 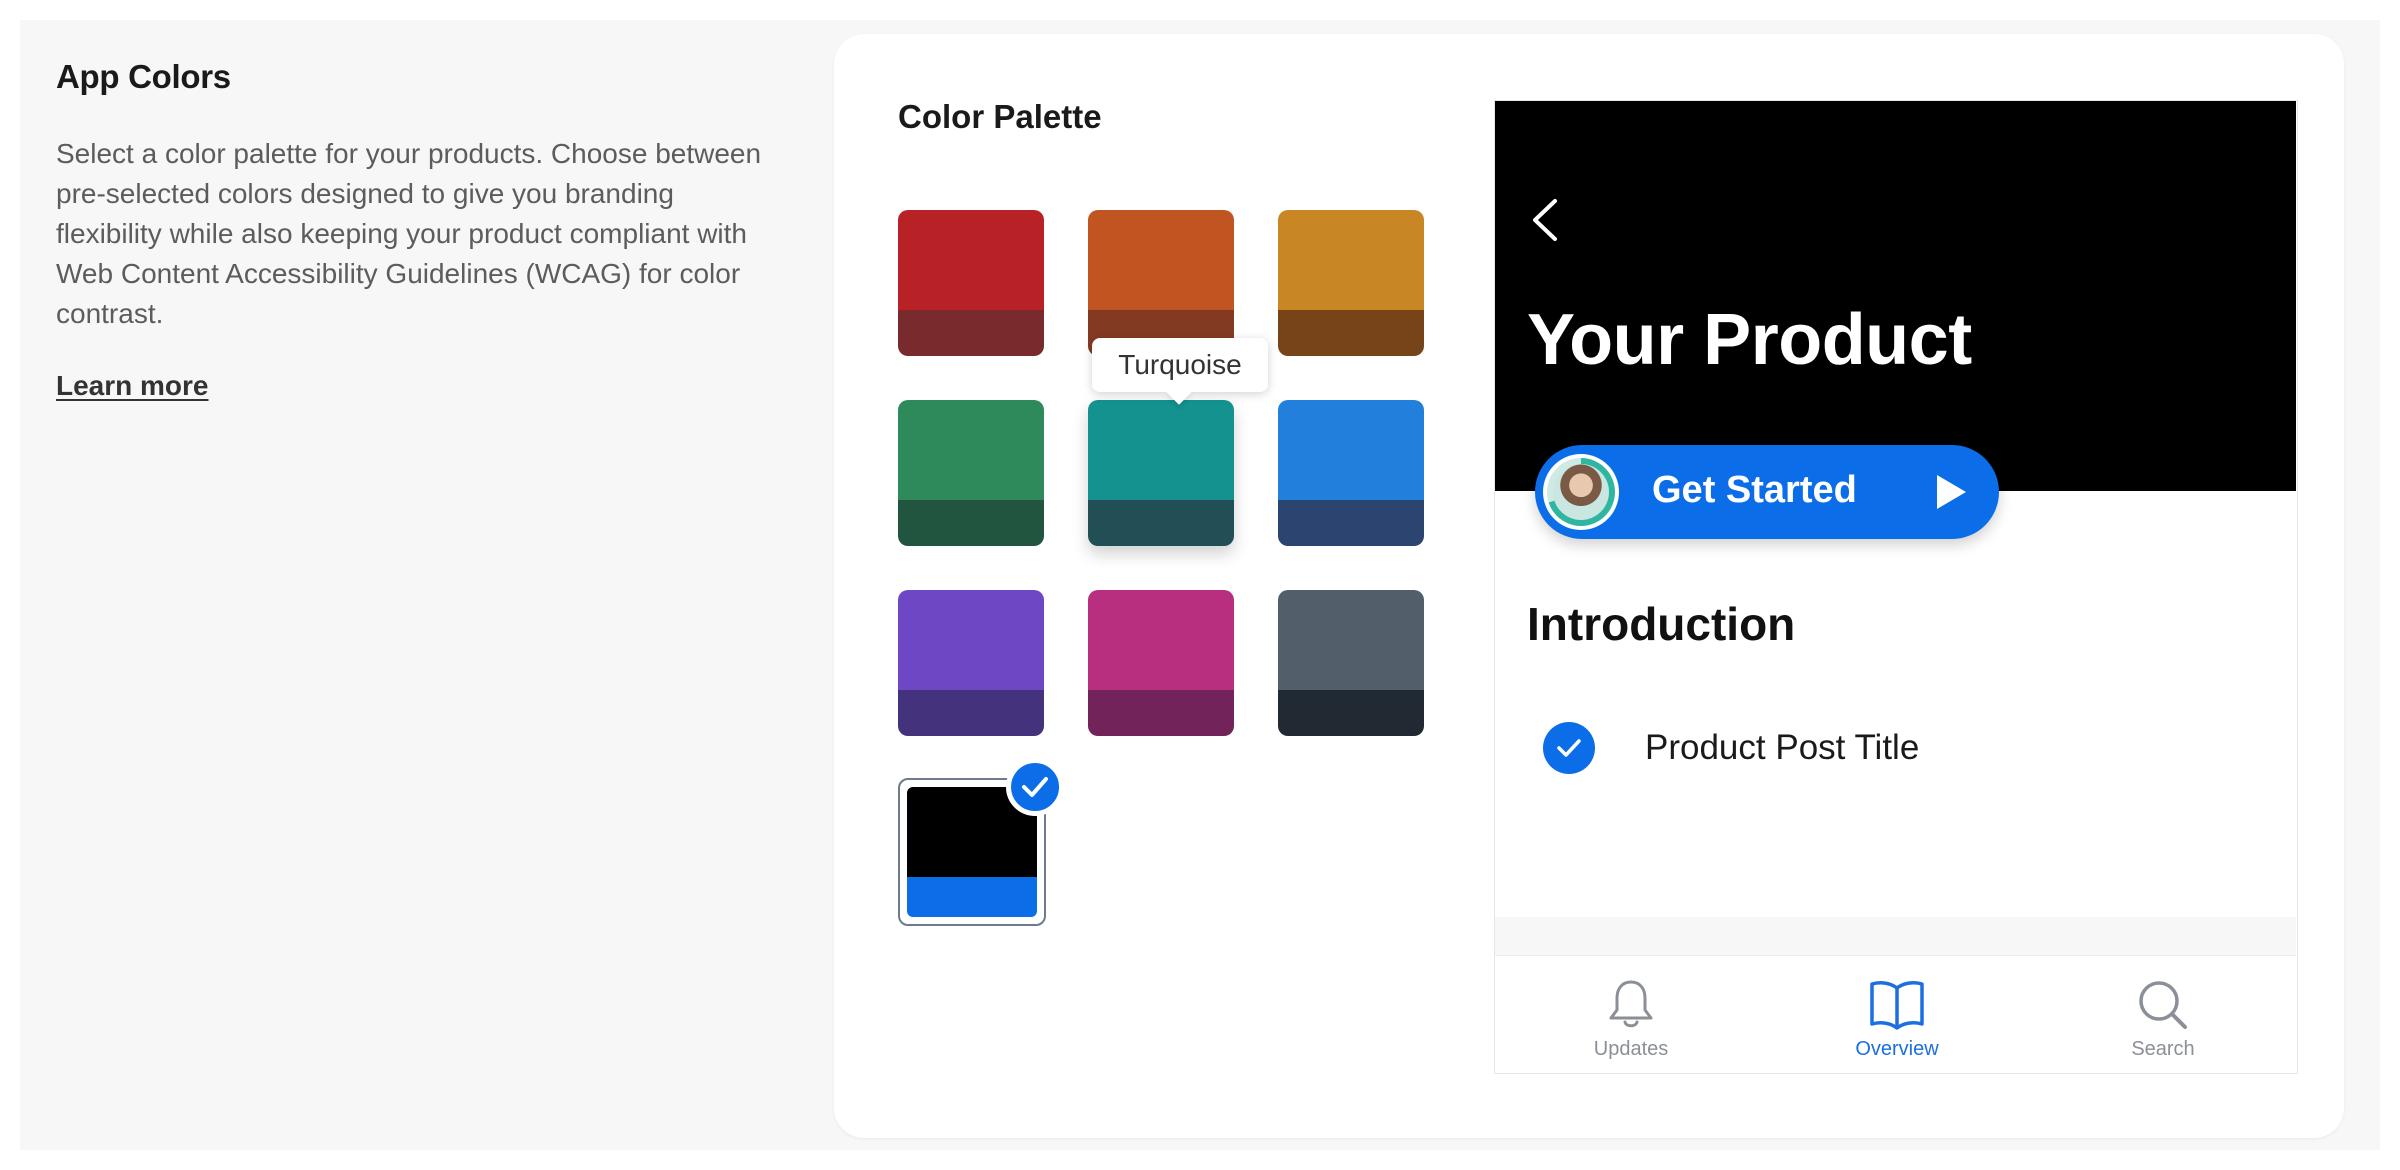 I want to click on avatar, so click(x=1581, y=492).